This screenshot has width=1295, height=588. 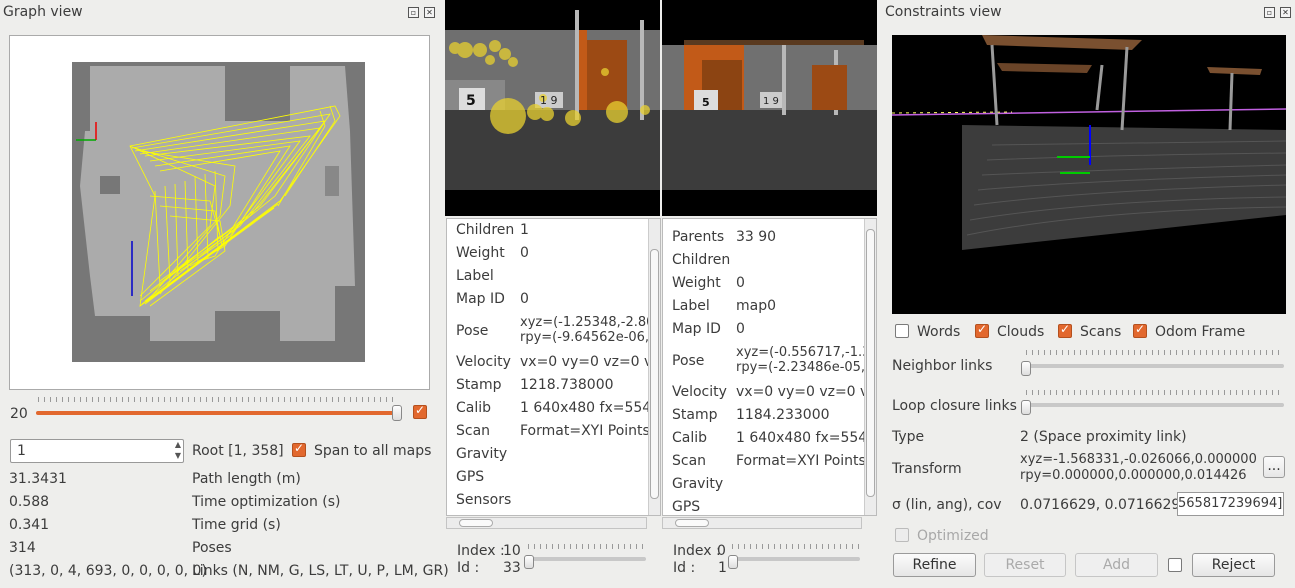 I want to click on constraints-view-title: Constraints view, so click(x=943, y=12).